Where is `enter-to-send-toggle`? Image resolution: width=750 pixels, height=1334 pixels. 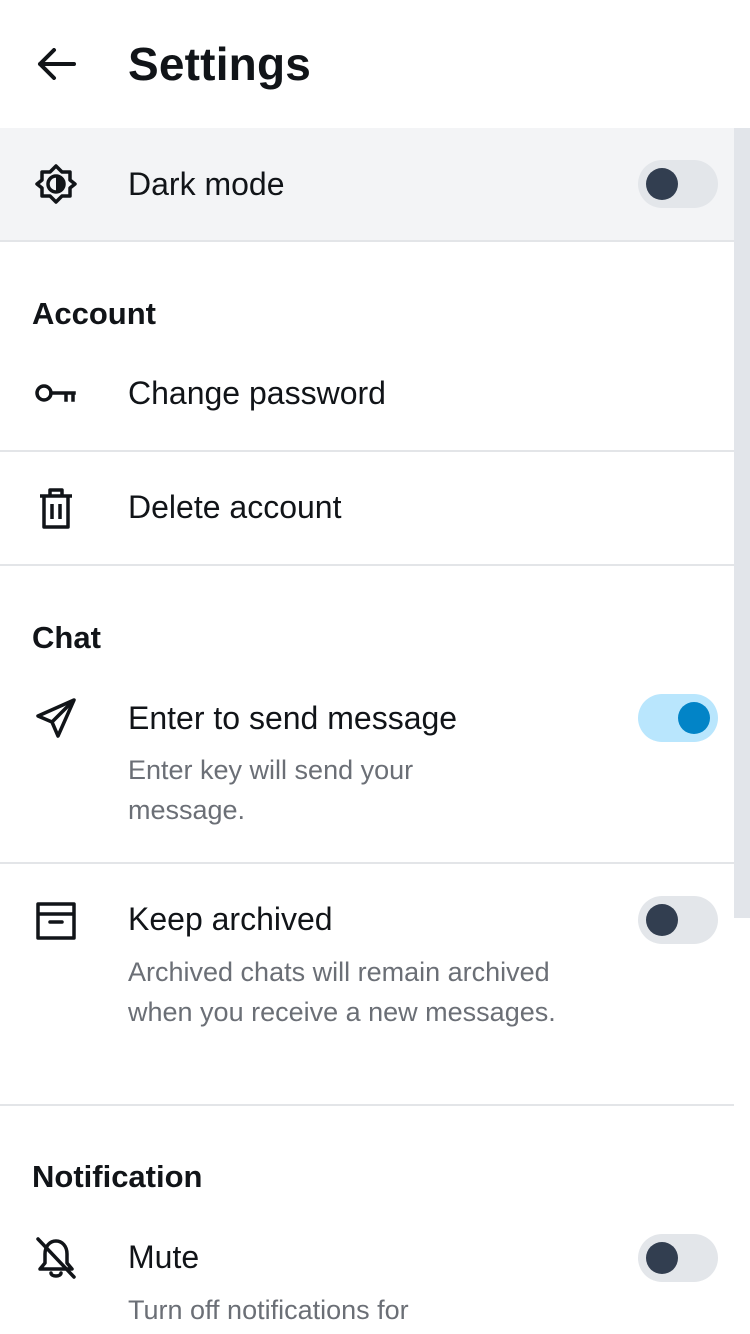 enter-to-send-toggle is located at coordinates (678, 718).